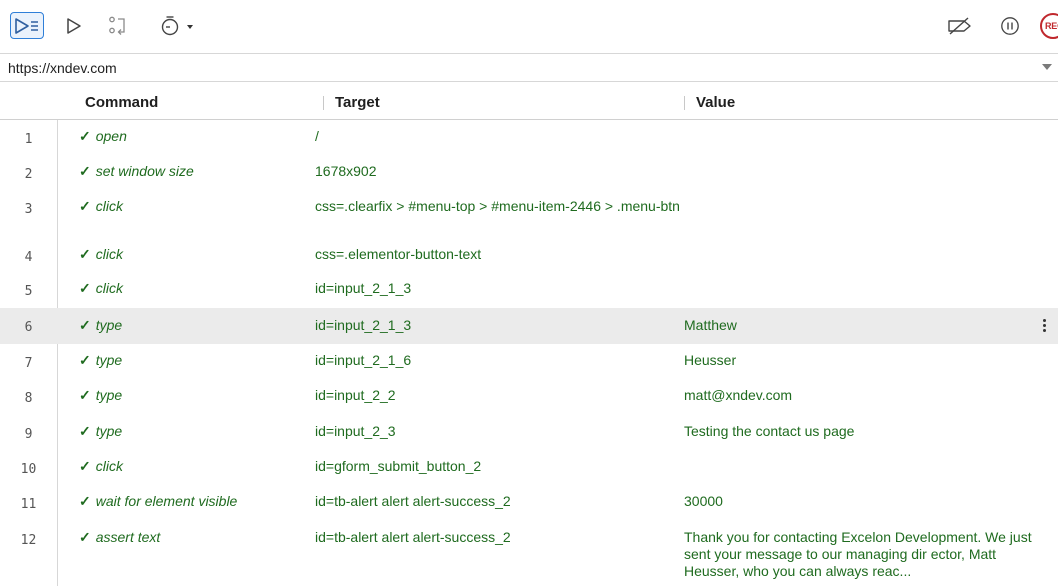 This screenshot has width=1058, height=586. Describe the element at coordinates (28, 291) in the screenshot. I see `row-number: 5` at that location.